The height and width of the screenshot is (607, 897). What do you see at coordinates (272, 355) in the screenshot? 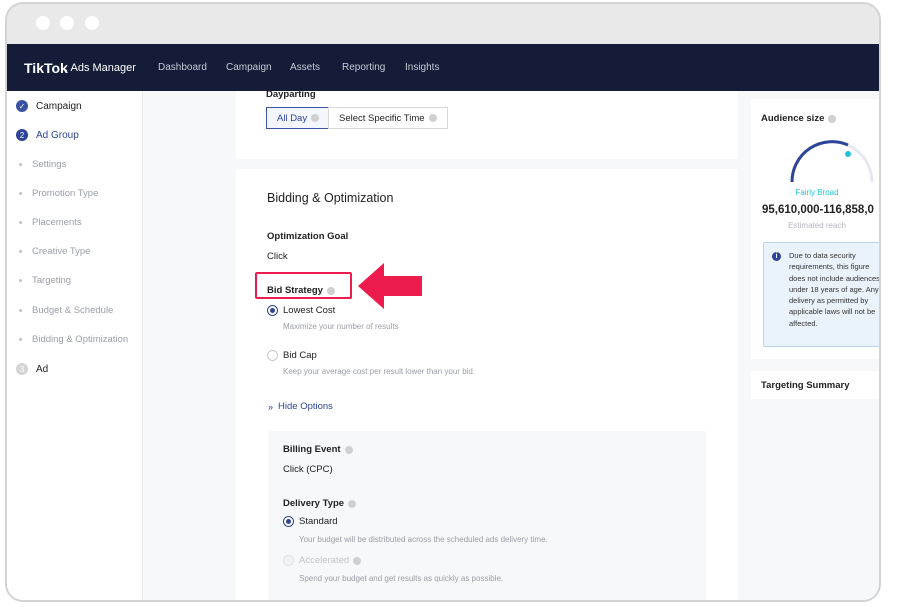
I see `bid-cap-radio` at bounding box center [272, 355].